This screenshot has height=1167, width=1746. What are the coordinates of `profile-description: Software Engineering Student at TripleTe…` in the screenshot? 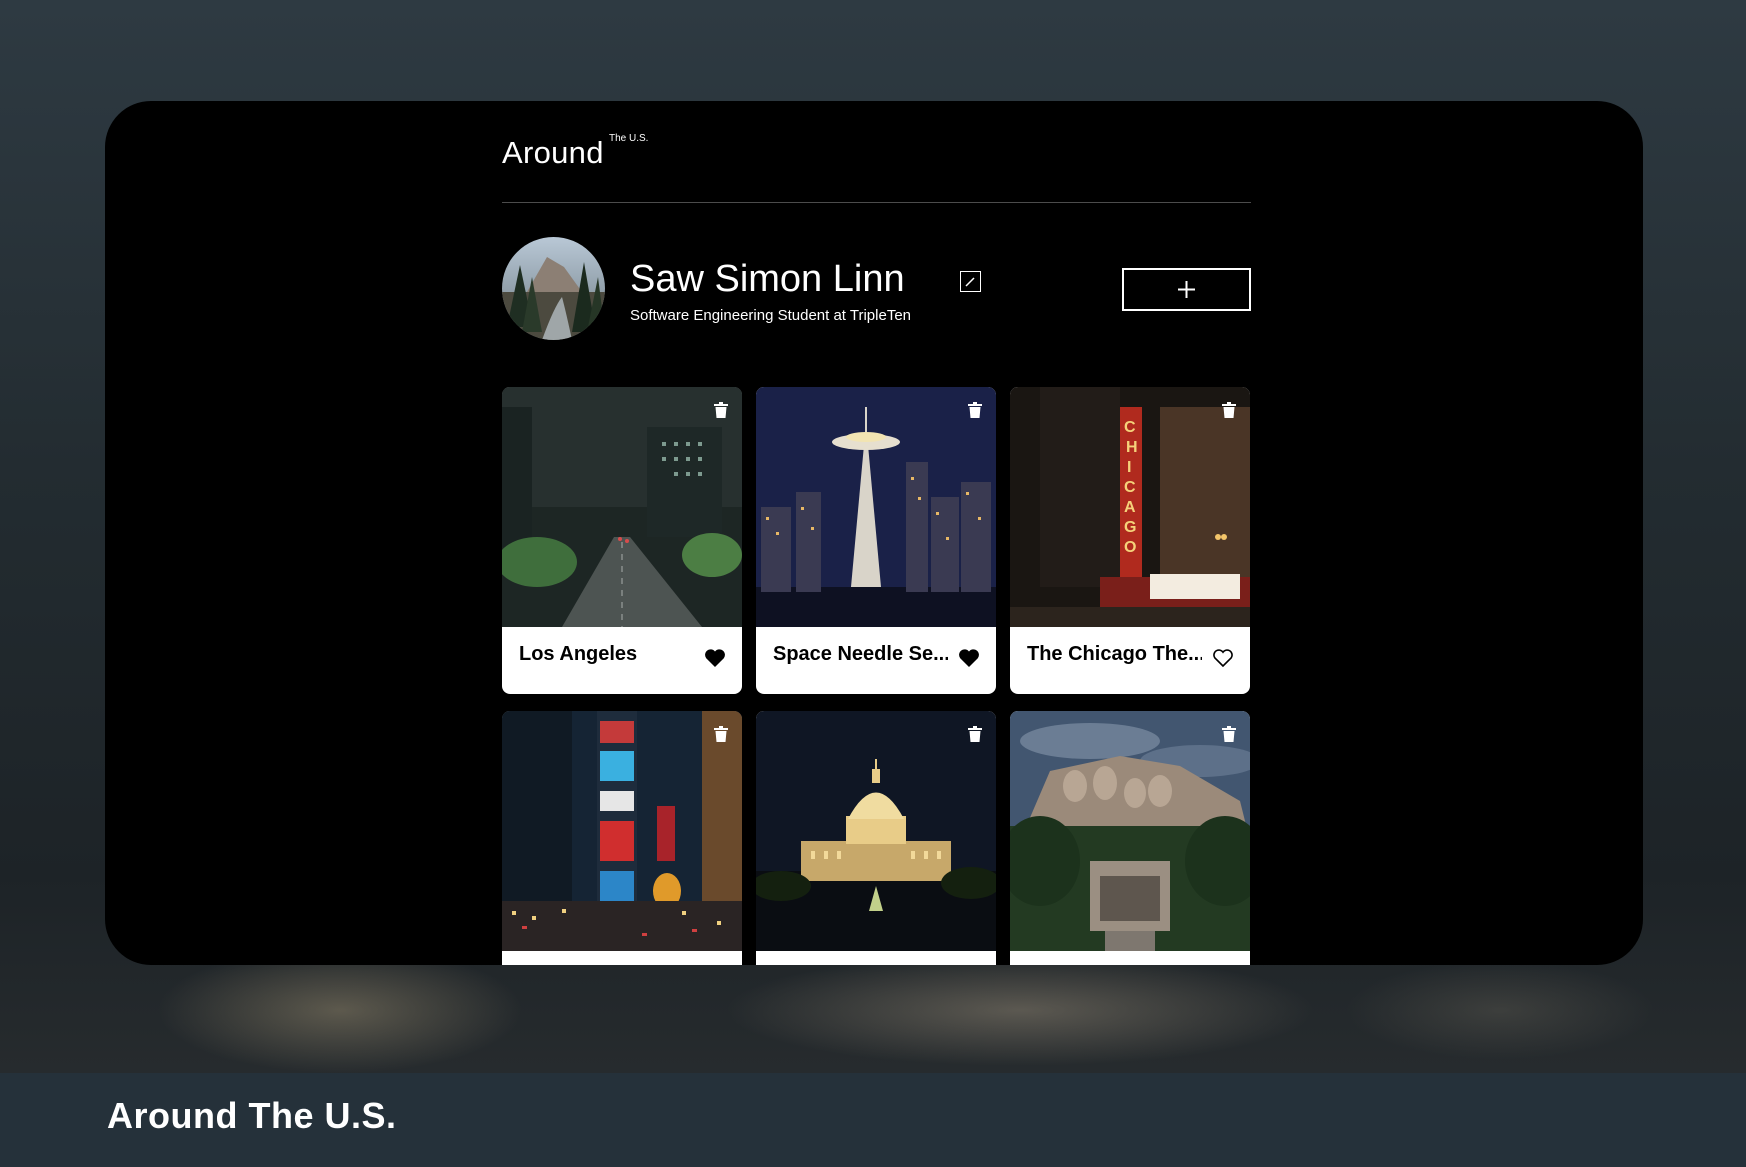 It's located at (771, 315).